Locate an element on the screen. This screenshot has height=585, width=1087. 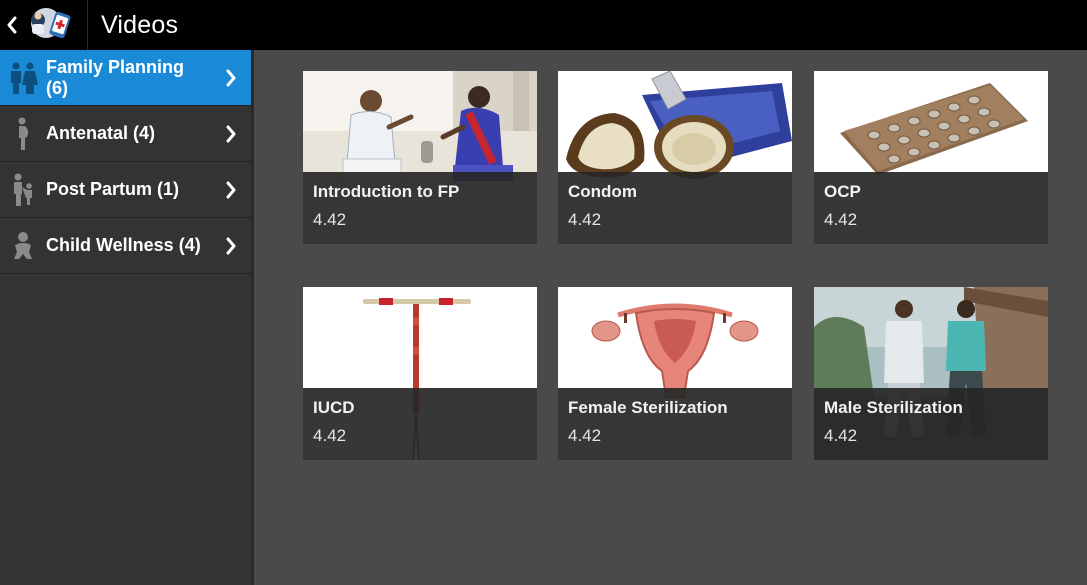
video-card: Introduction to FP 4.42 is located at coordinates (420, 157).